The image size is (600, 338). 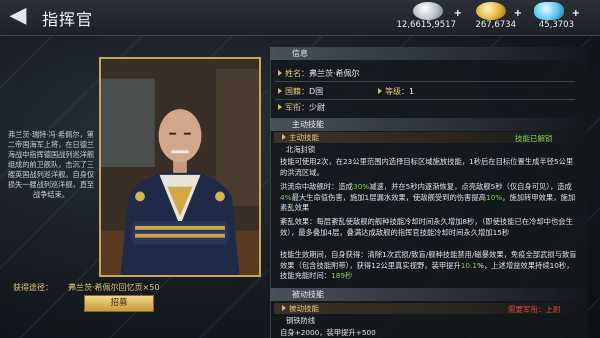 I want to click on nation-row: 国籍：D国, so click(x=300, y=91).